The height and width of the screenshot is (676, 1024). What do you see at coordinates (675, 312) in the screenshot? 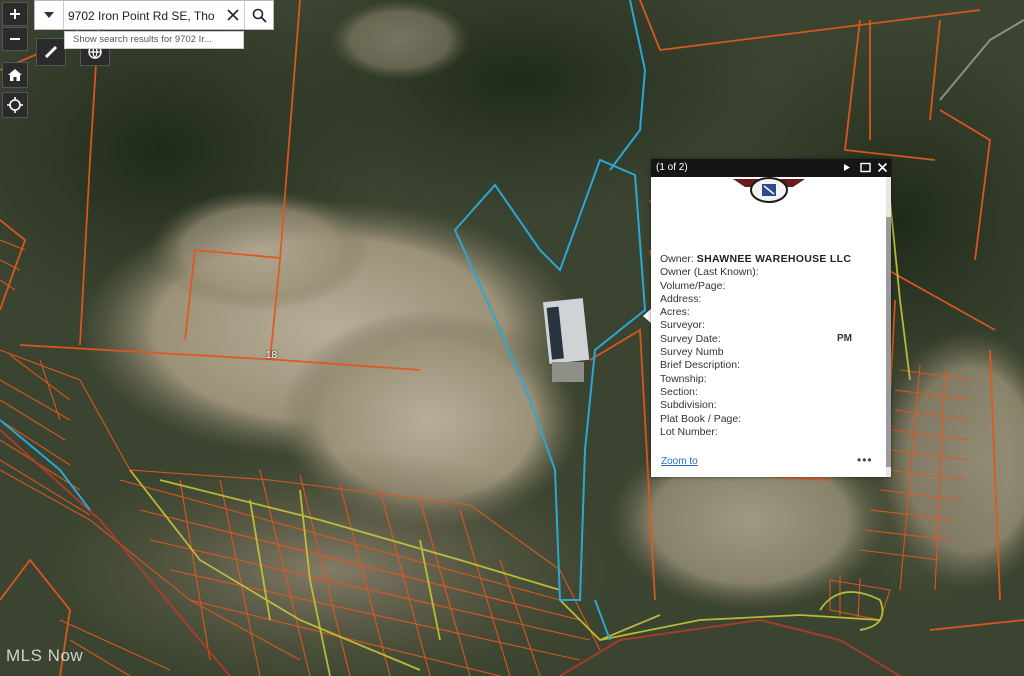
I see `attribute-label: Acres:` at bounding box center [675, 312].